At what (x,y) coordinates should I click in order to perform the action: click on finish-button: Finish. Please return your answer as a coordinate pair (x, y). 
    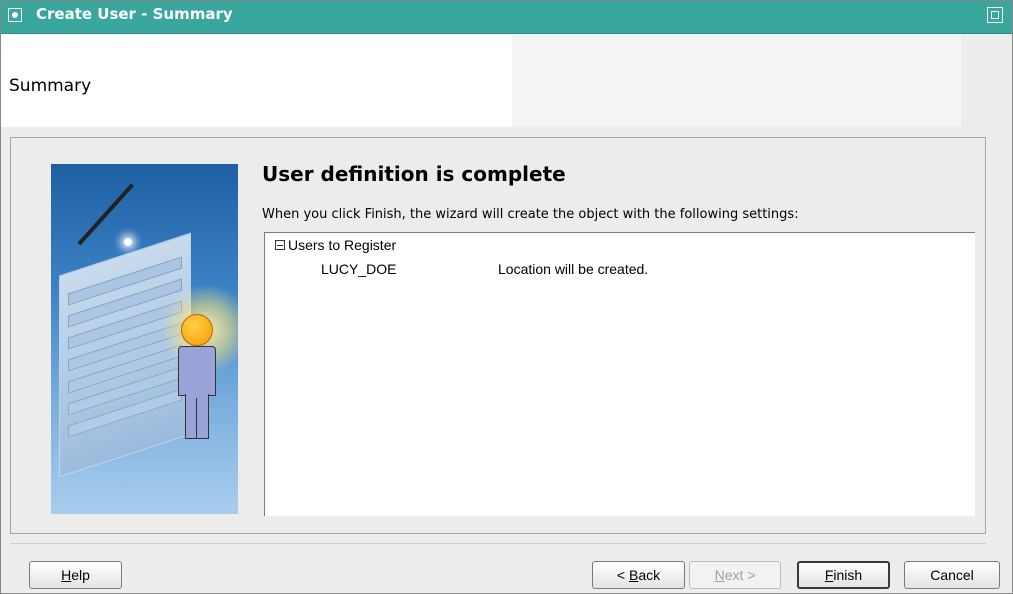
    Looking at the image, I should click on (843, 575).